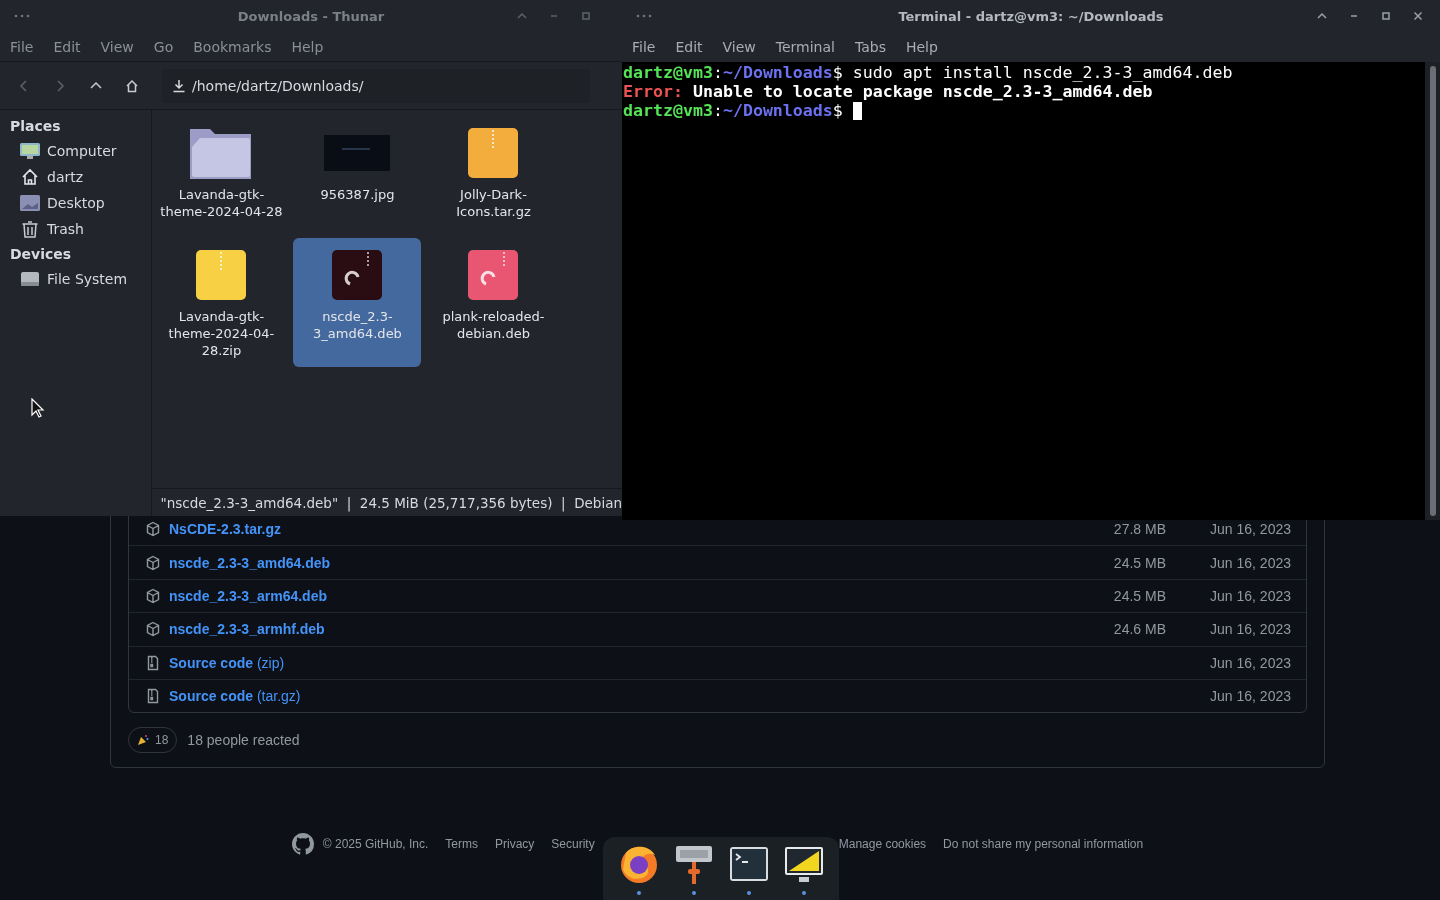  Describe the element at coordinates (376, 85) in the screenshot. I see `location-field: /home/dartz/Downloads/` at that location.